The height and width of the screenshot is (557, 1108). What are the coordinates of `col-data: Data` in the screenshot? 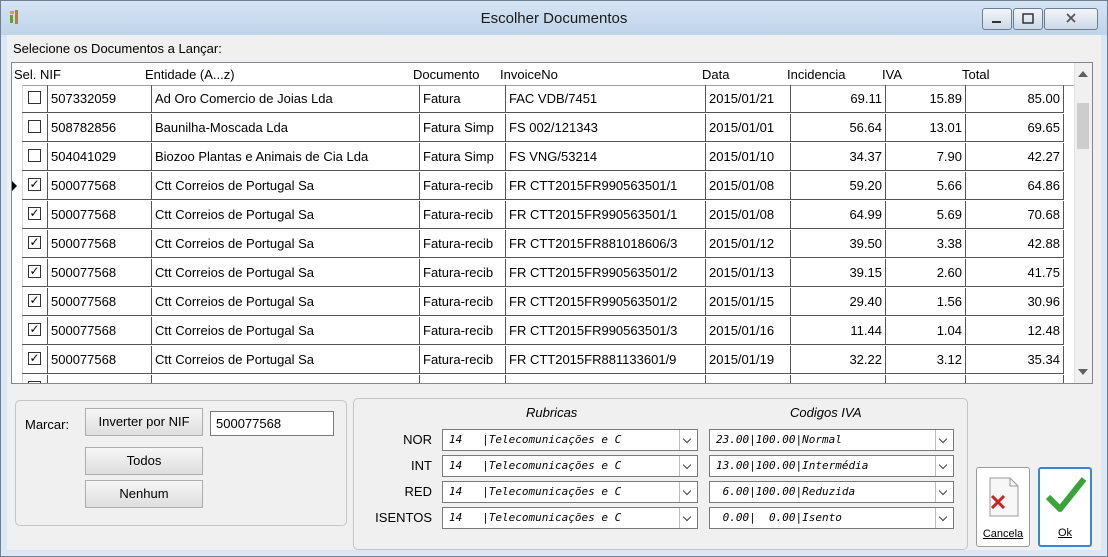 It's located at (715, 74).